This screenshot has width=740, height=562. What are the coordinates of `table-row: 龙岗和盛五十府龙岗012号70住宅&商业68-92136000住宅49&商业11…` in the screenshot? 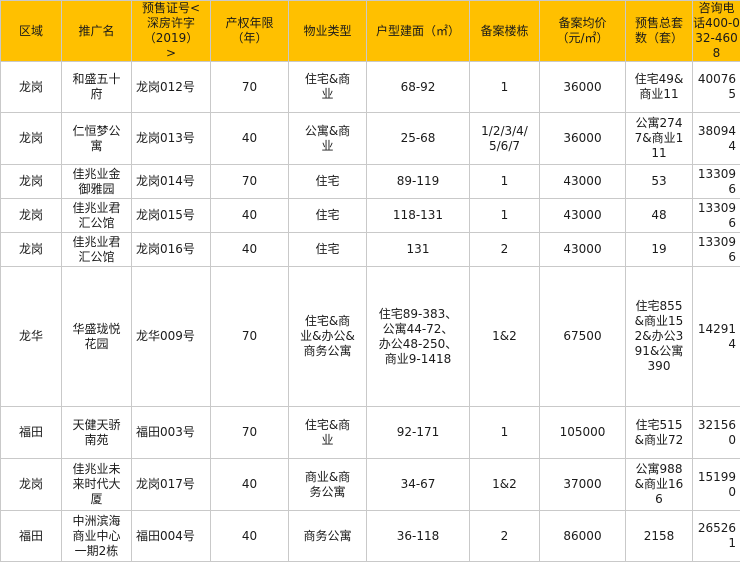 It's located at (370, 87).